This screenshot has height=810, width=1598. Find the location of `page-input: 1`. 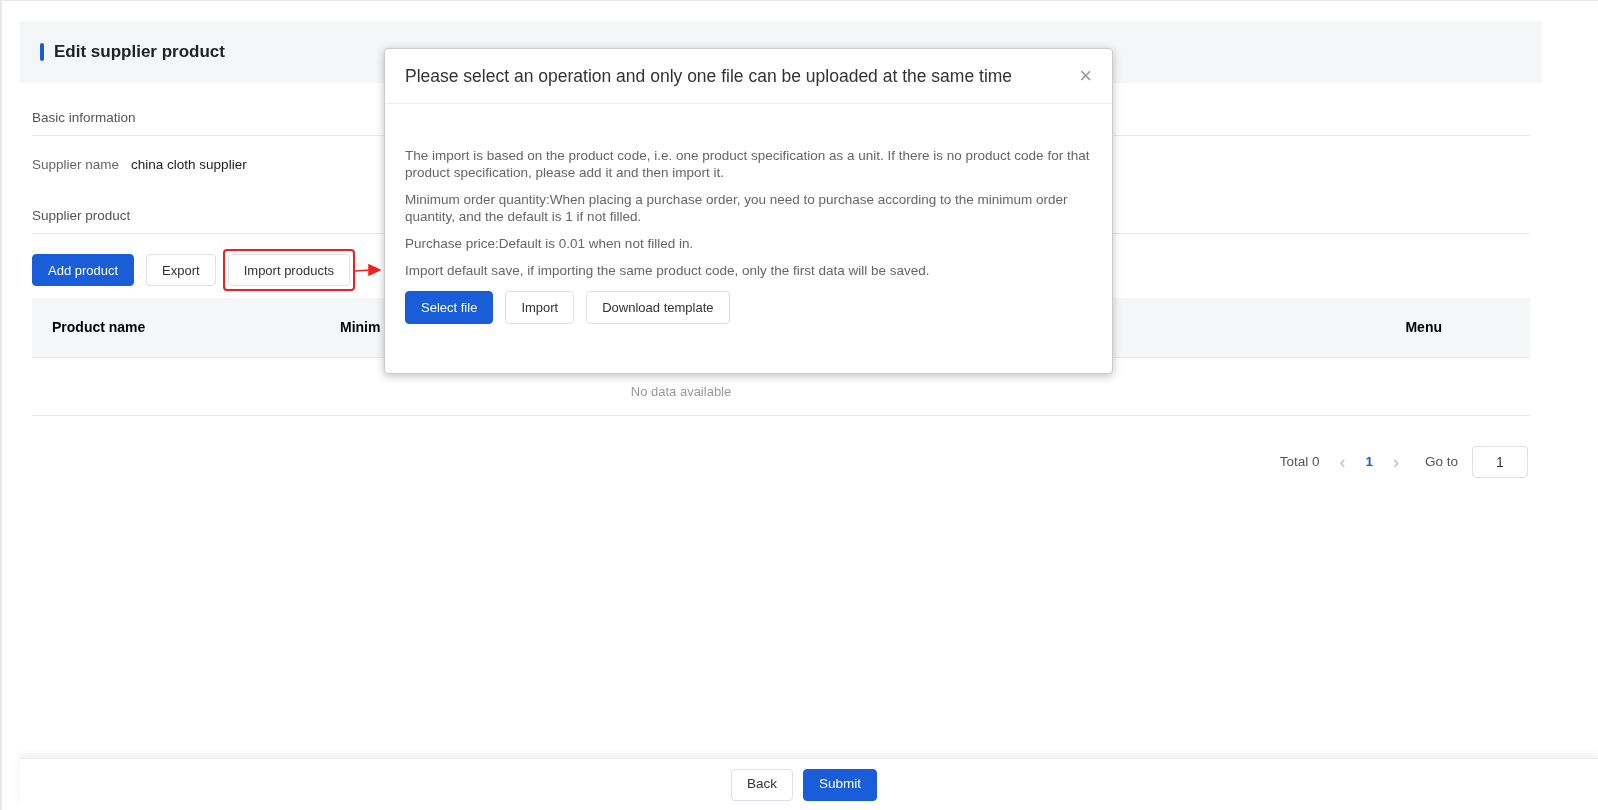

page-input: 1 is located at coordinates (1500, 462).